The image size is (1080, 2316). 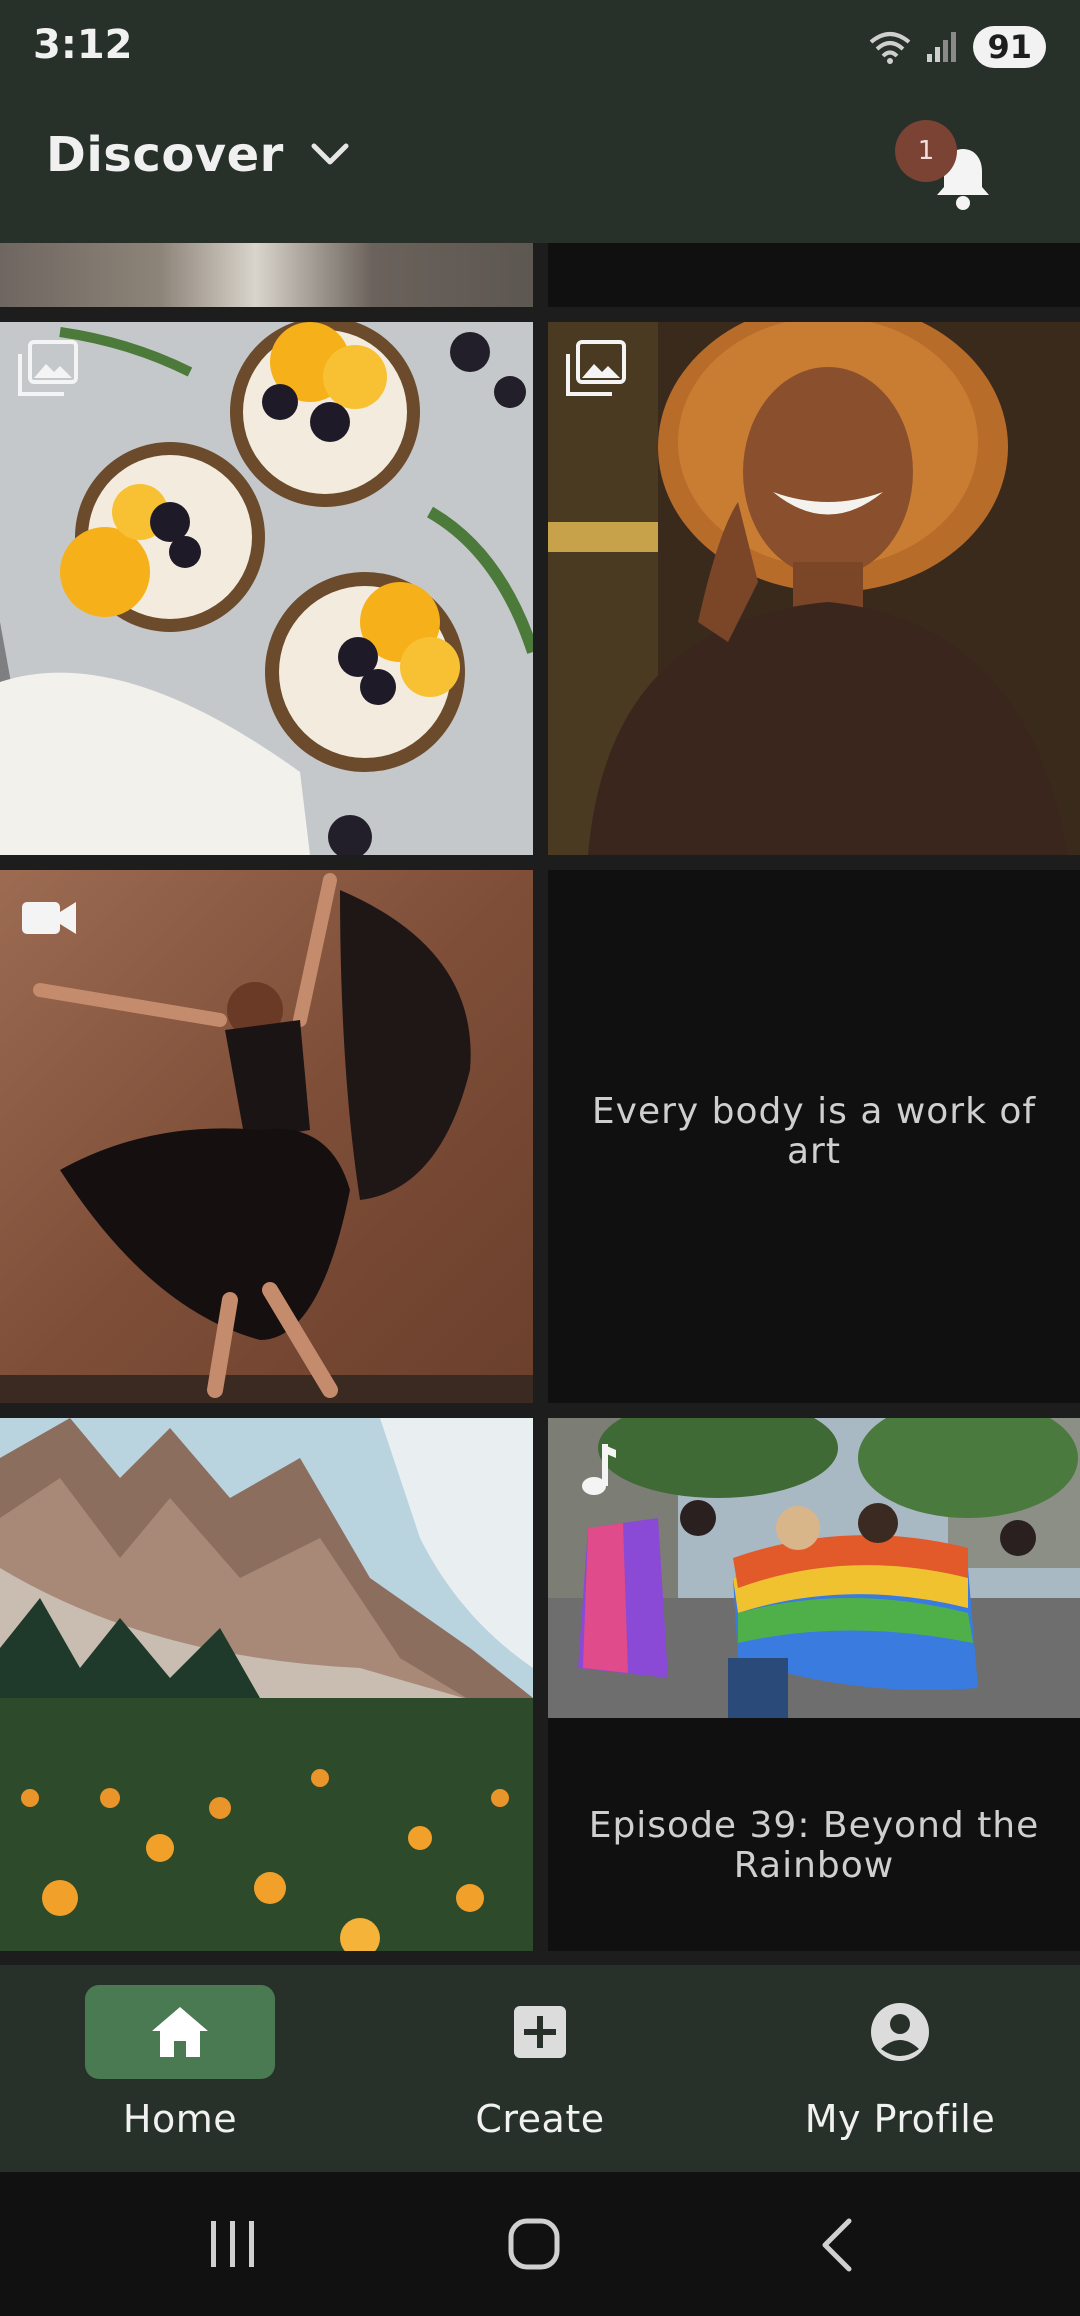 What do you see at coordinates (233, 2244) in the screenshot?
I see `recent-apps-icon` at bounding box center [233, 2244].